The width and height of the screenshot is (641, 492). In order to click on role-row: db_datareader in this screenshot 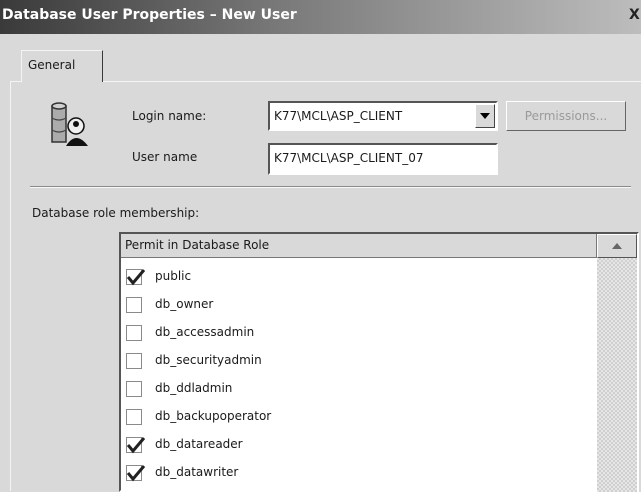, I will do `click(359, 446)`.